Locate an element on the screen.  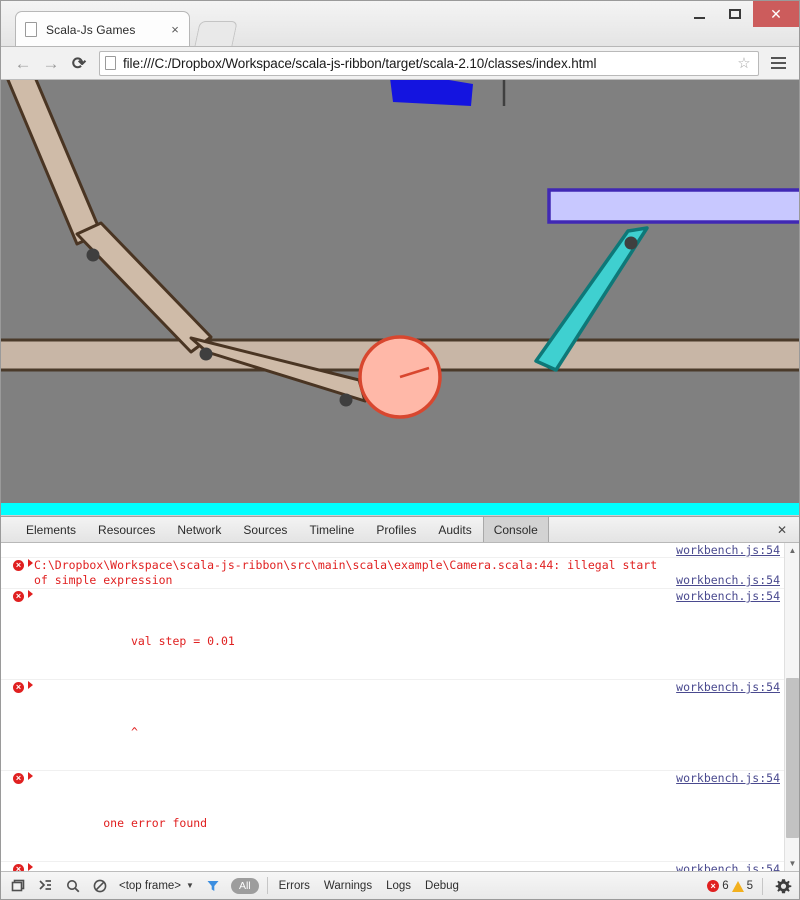
close-button: ✕ is located at coordinates (776, 14).